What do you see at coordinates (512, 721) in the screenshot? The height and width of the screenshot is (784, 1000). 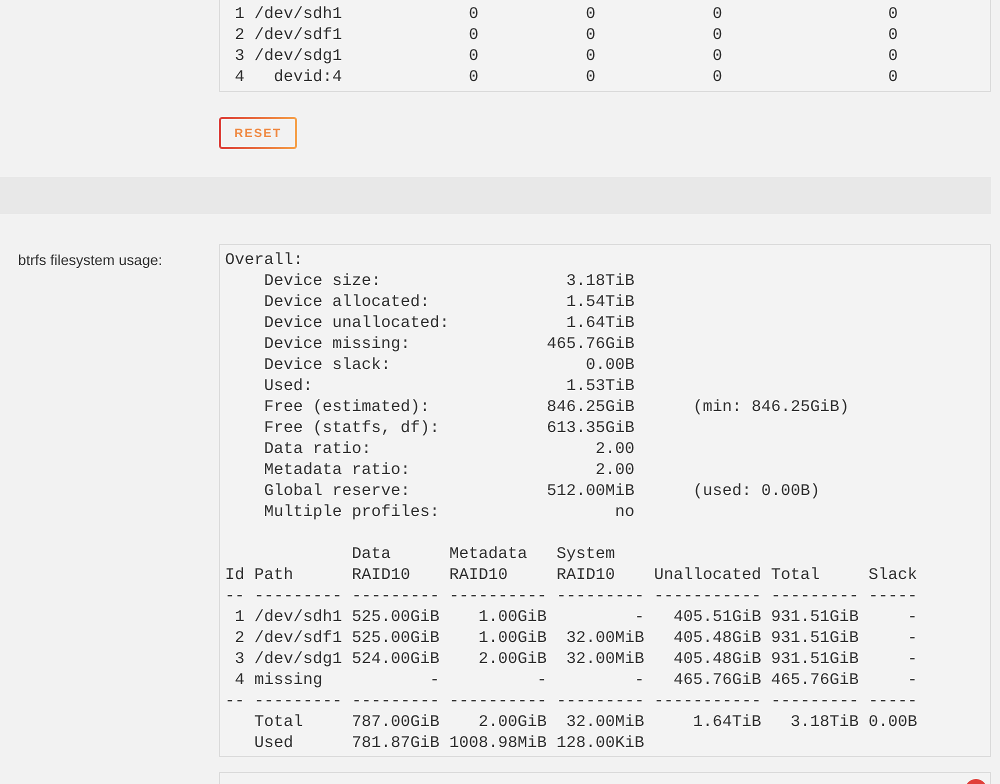 I see `table-cell: 2.00GiB` at bounding box center [512, 721].